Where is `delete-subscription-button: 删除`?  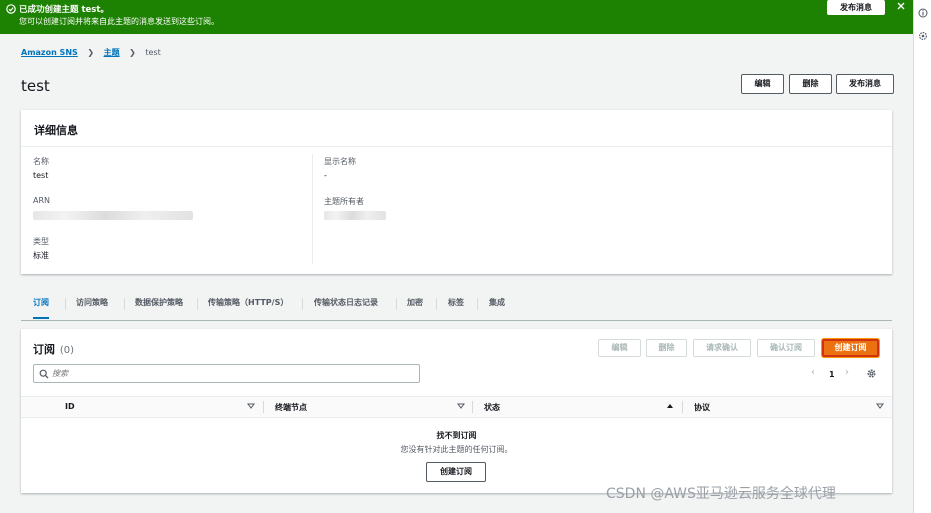 delete-subscription-button: 删除 is located at coordinates (666, 348).